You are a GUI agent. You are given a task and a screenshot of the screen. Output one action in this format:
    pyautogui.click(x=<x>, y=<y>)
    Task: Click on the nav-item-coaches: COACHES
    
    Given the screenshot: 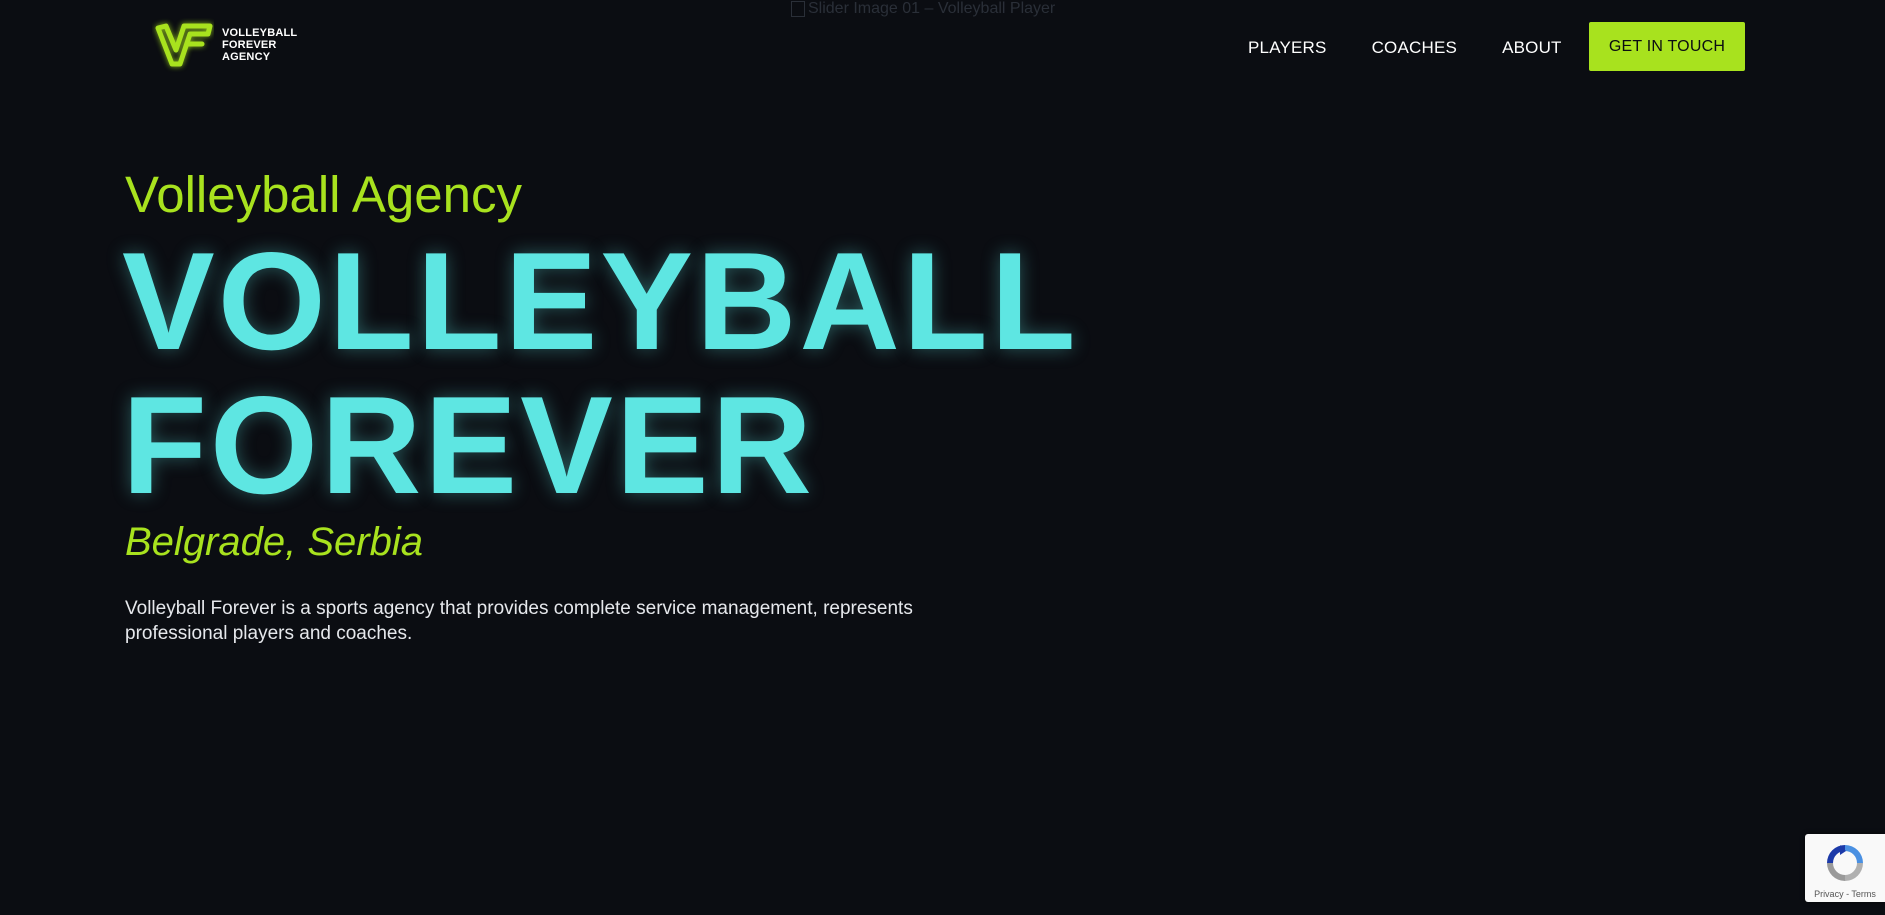 What is the action you would take?
    pyautogui.click(x=1414, y=48)
    